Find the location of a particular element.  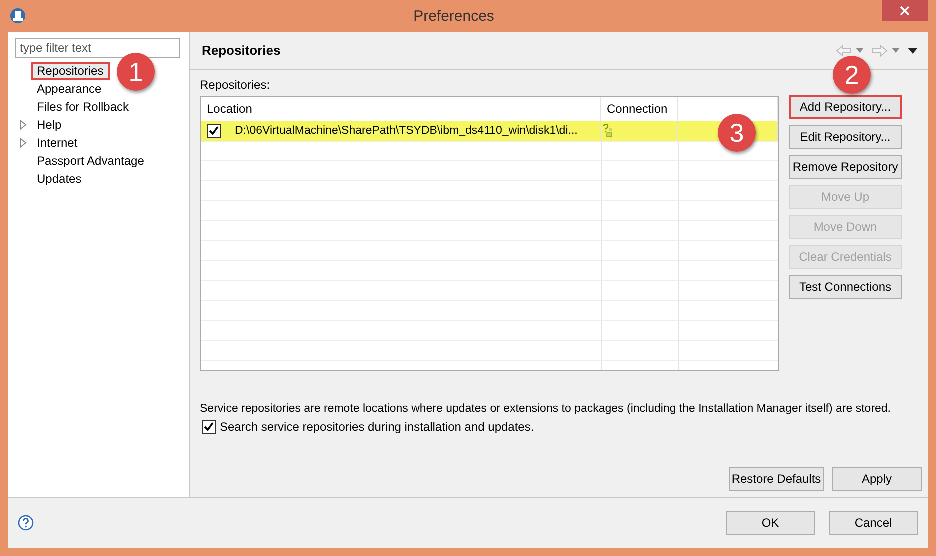

search-option-label: Search service repositories during installation and updates. is located at coordinates (377, 427).